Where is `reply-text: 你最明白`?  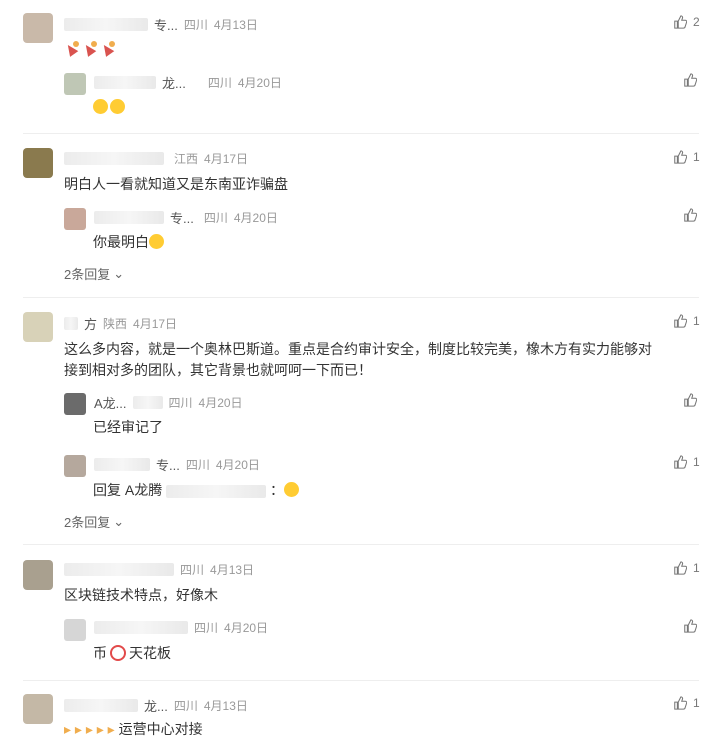 reply-text: 你最明白 is located at coordinates (129, 242).